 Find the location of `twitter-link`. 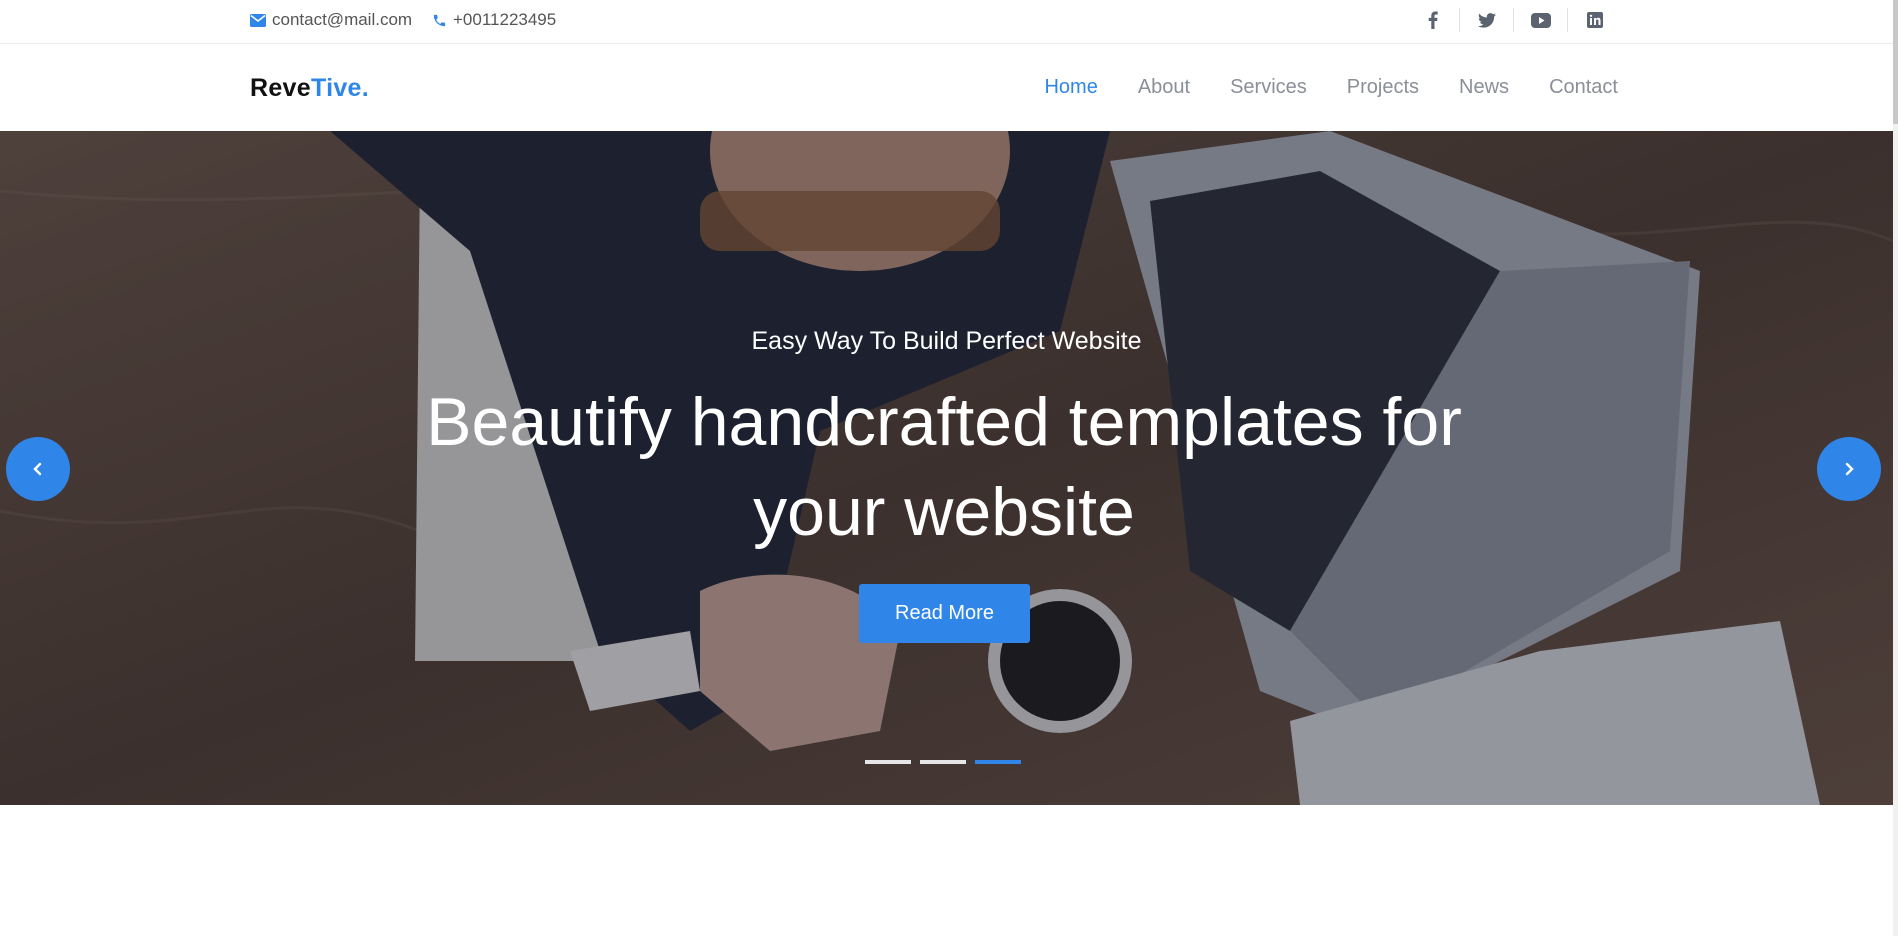

twitter-link is located at coordinates (1487, 20).